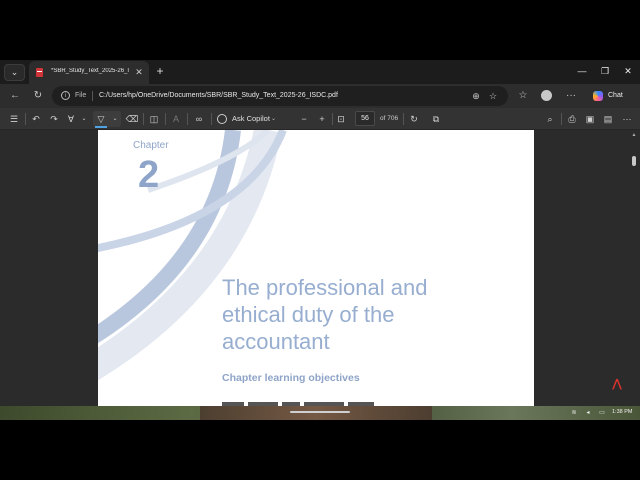  I want to click on two-page-icon: ⧉, so click(436, 119).